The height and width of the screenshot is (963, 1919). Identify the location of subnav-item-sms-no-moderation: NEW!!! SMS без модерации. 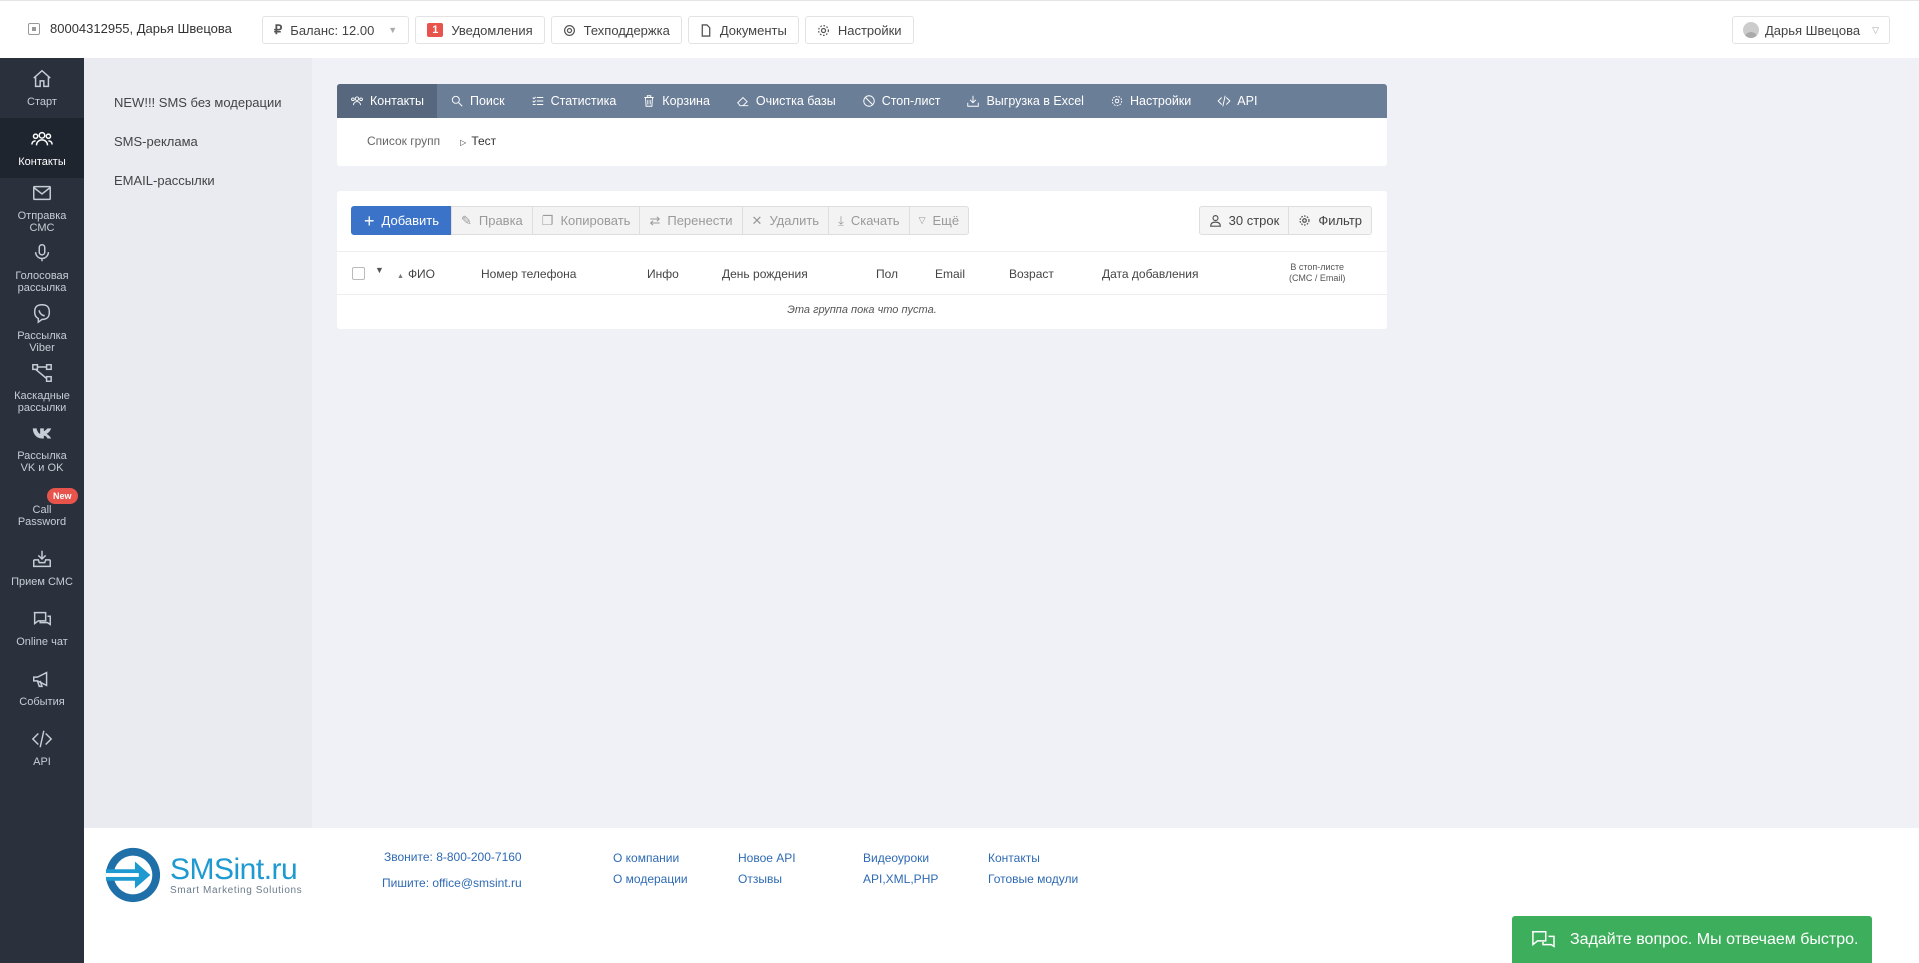
(198, 102).